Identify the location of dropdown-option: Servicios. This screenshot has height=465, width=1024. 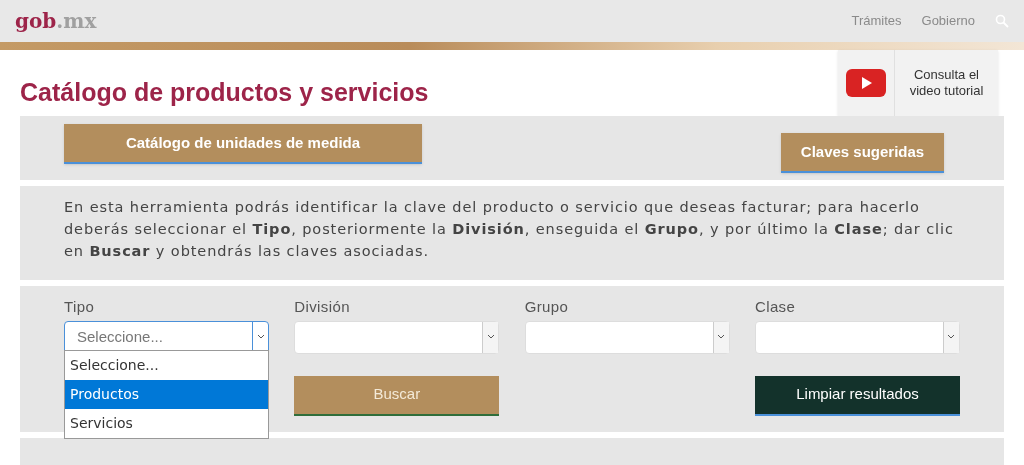
(166, 423).